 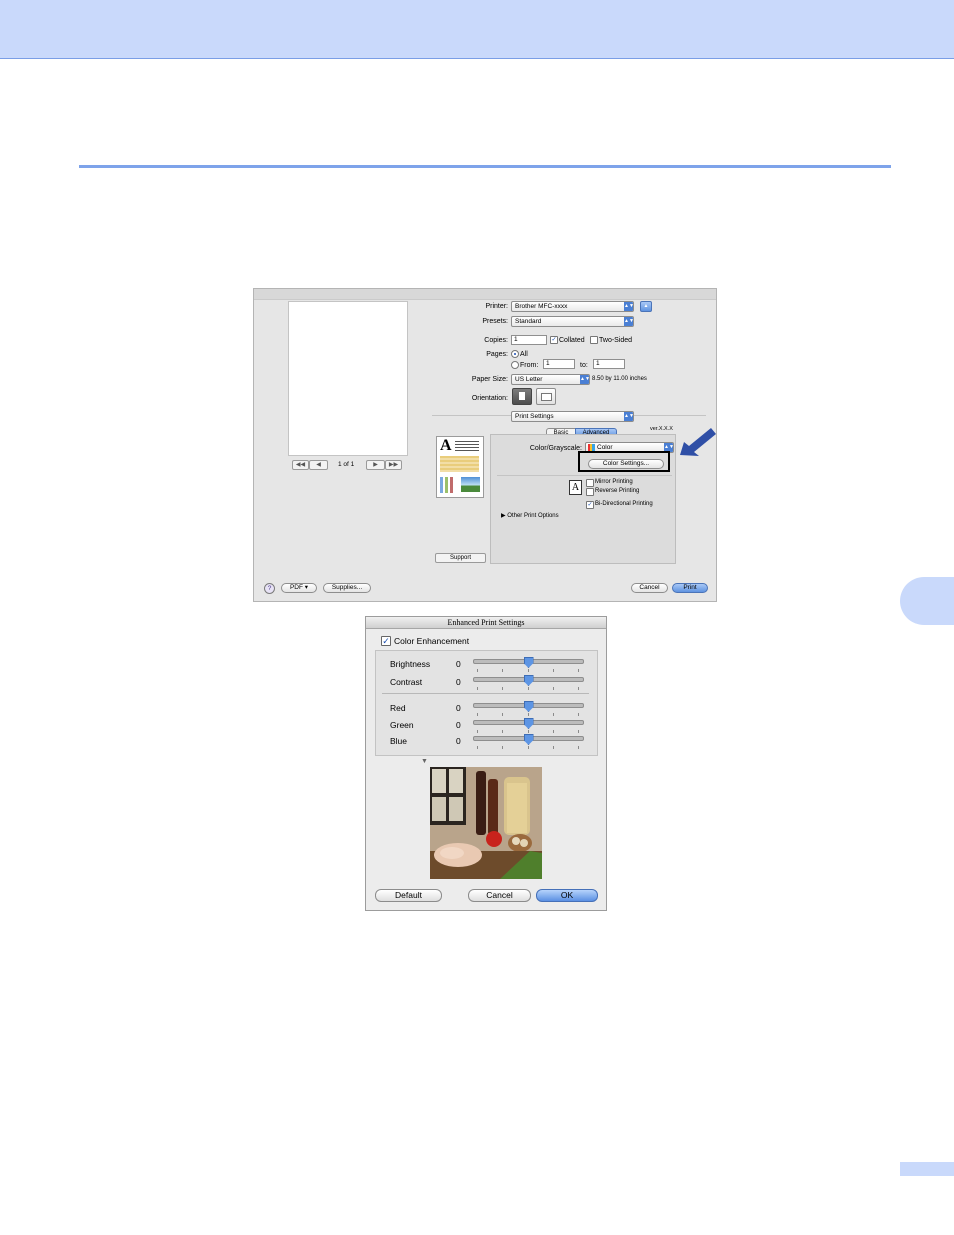 What do you see at coordinates (398, 708) in the screenshot?
I see `slider-label: Red` at bounding box center [398, 708].